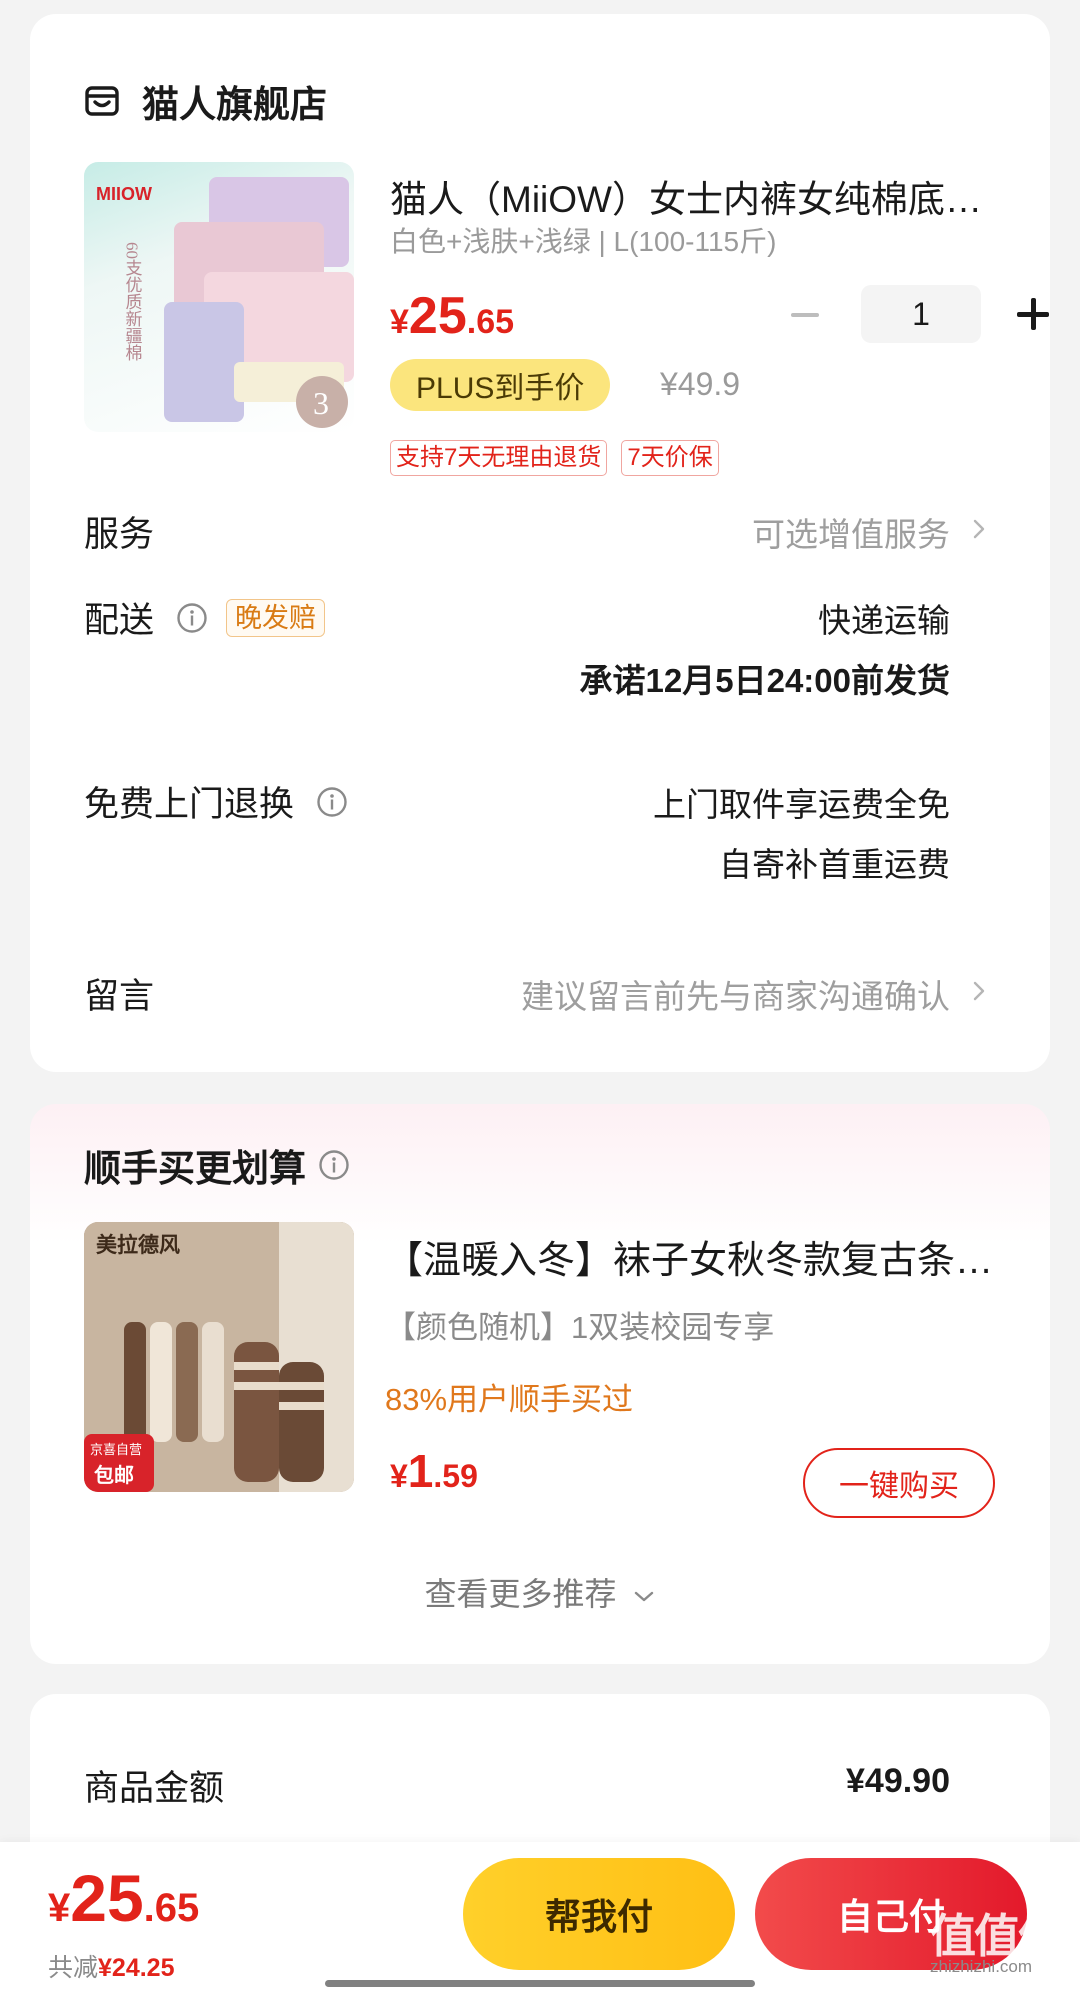 The height and width of the screenshot is (1991, 1080). What do you see at coordinates (899, 1483) in the screenshot?
I see `one-click-buy-button: 一键购买` at bounding box center [899, 1483].